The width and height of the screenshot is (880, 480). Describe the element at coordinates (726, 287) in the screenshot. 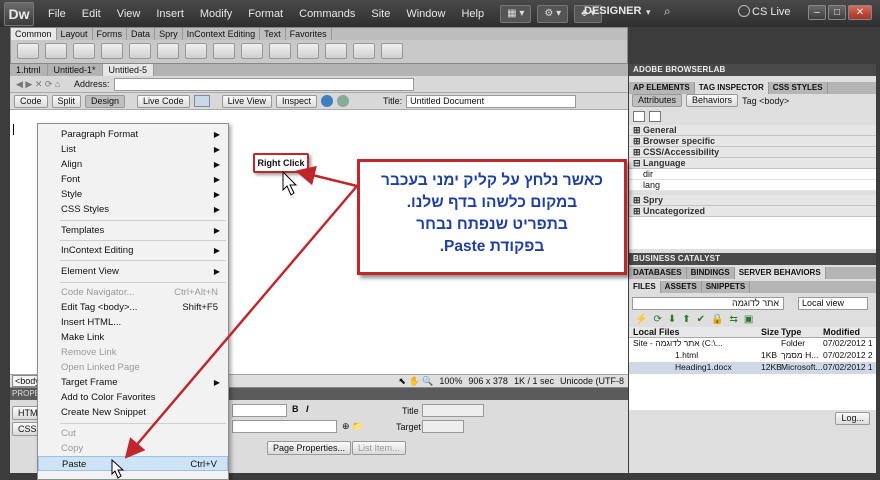

I see `tab-snippets: SNIPPETS` at that location.